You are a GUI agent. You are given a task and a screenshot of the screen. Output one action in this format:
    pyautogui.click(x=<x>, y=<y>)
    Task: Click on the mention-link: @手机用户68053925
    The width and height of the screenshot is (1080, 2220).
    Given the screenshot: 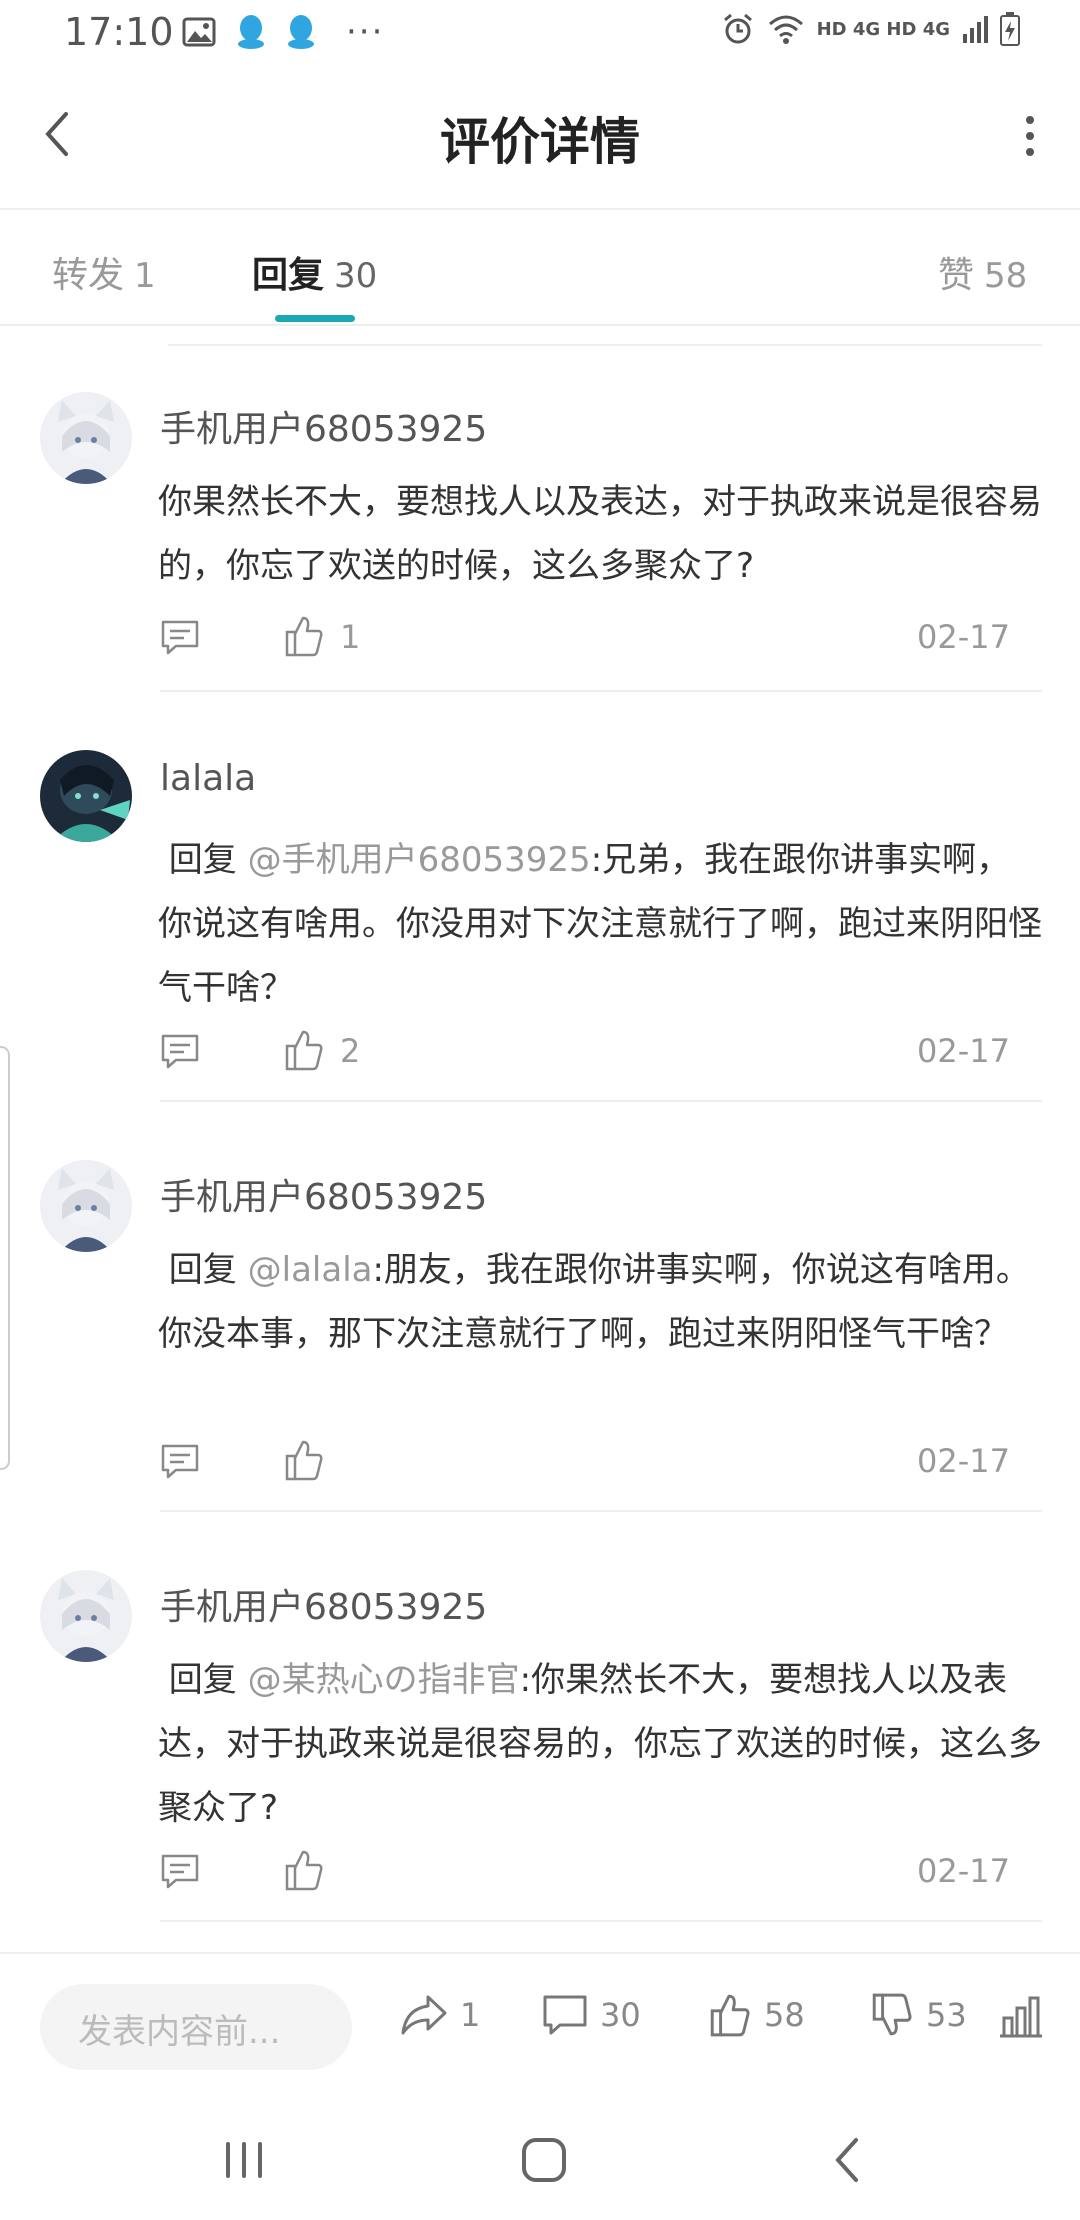 What is the action you would take?
    pyautogui.click(x=419, y=860)
    